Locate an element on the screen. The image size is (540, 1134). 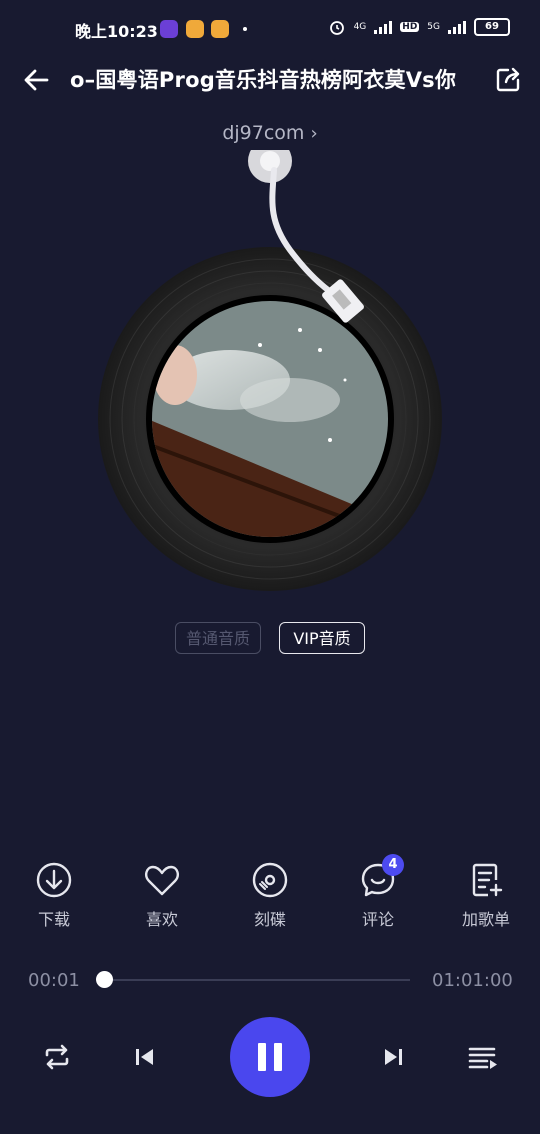
artist-link: dj97com › is located at coordinates (270, 133).